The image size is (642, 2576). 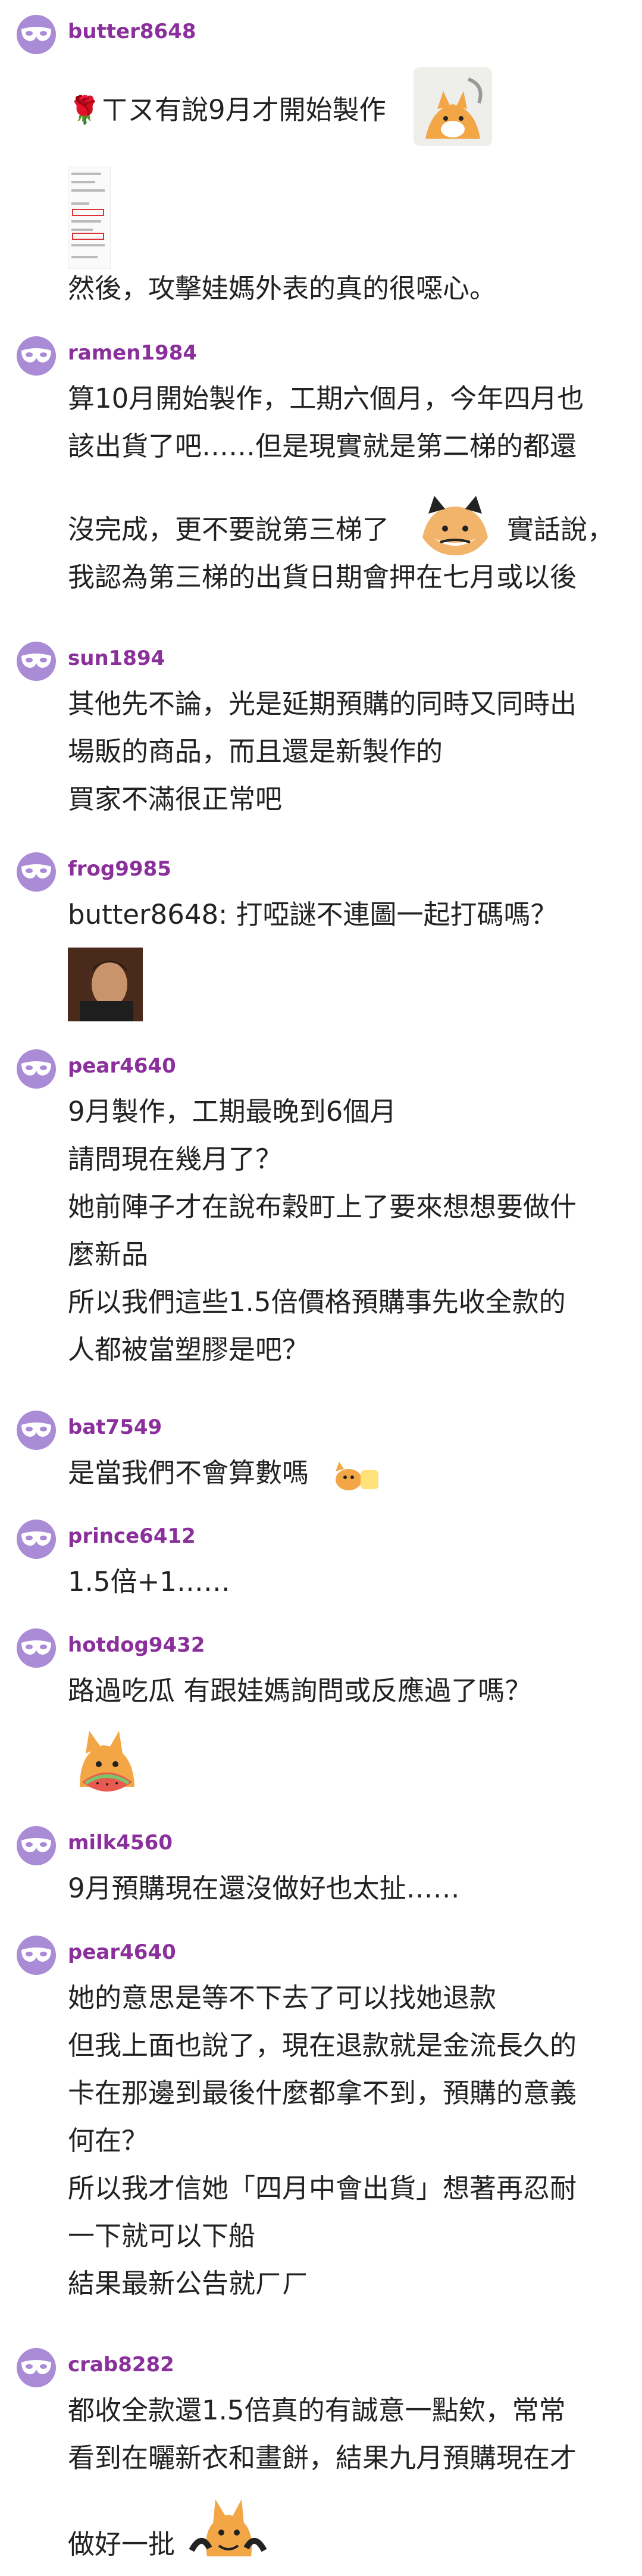 I want to click on post-text: 🌹ㄒㄡ有說9月才開始製作, so click(x=227, y=110).